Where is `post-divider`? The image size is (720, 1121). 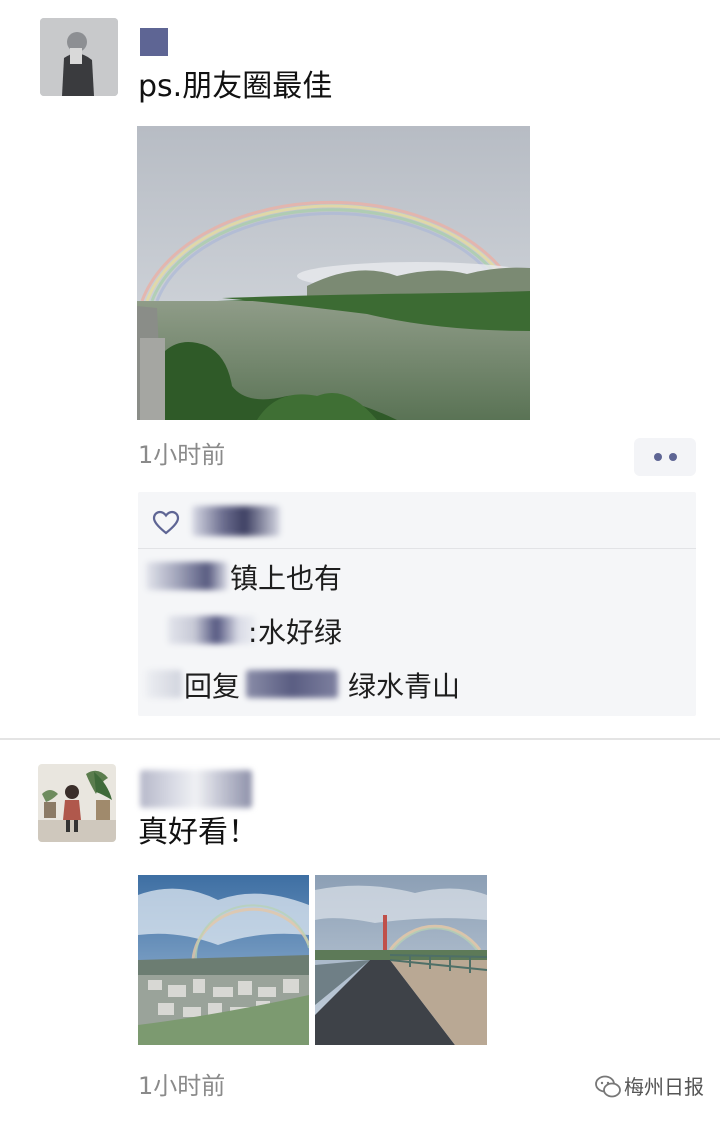 post-divider is located at coordinates (360, 739).